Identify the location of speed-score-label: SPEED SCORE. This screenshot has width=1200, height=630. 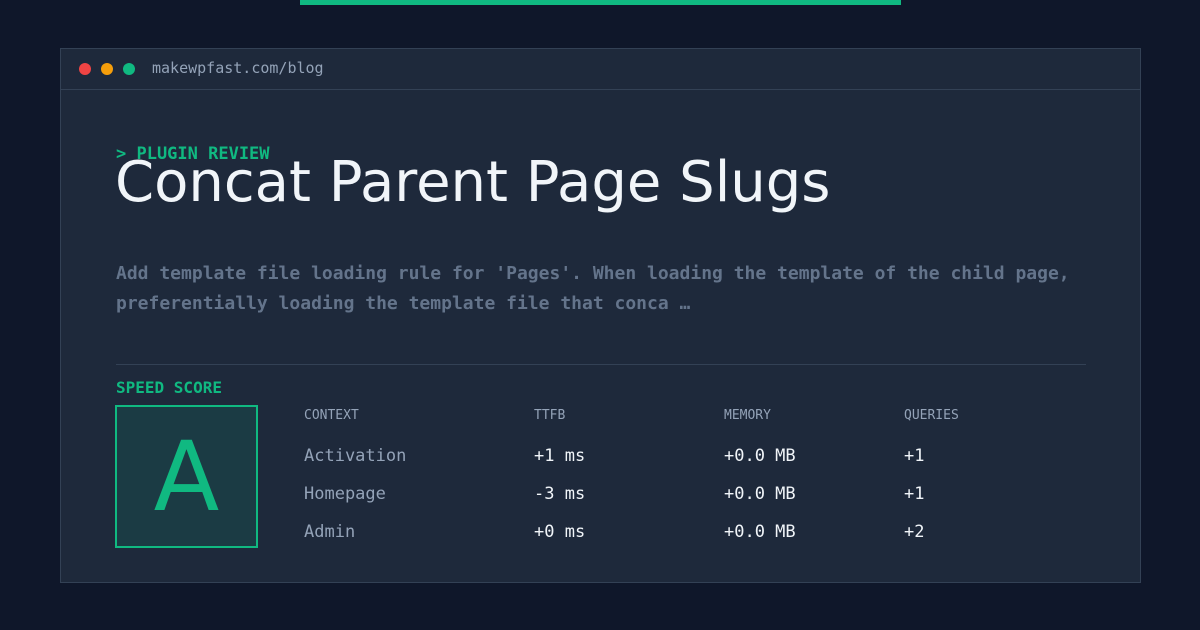
(169, 387).